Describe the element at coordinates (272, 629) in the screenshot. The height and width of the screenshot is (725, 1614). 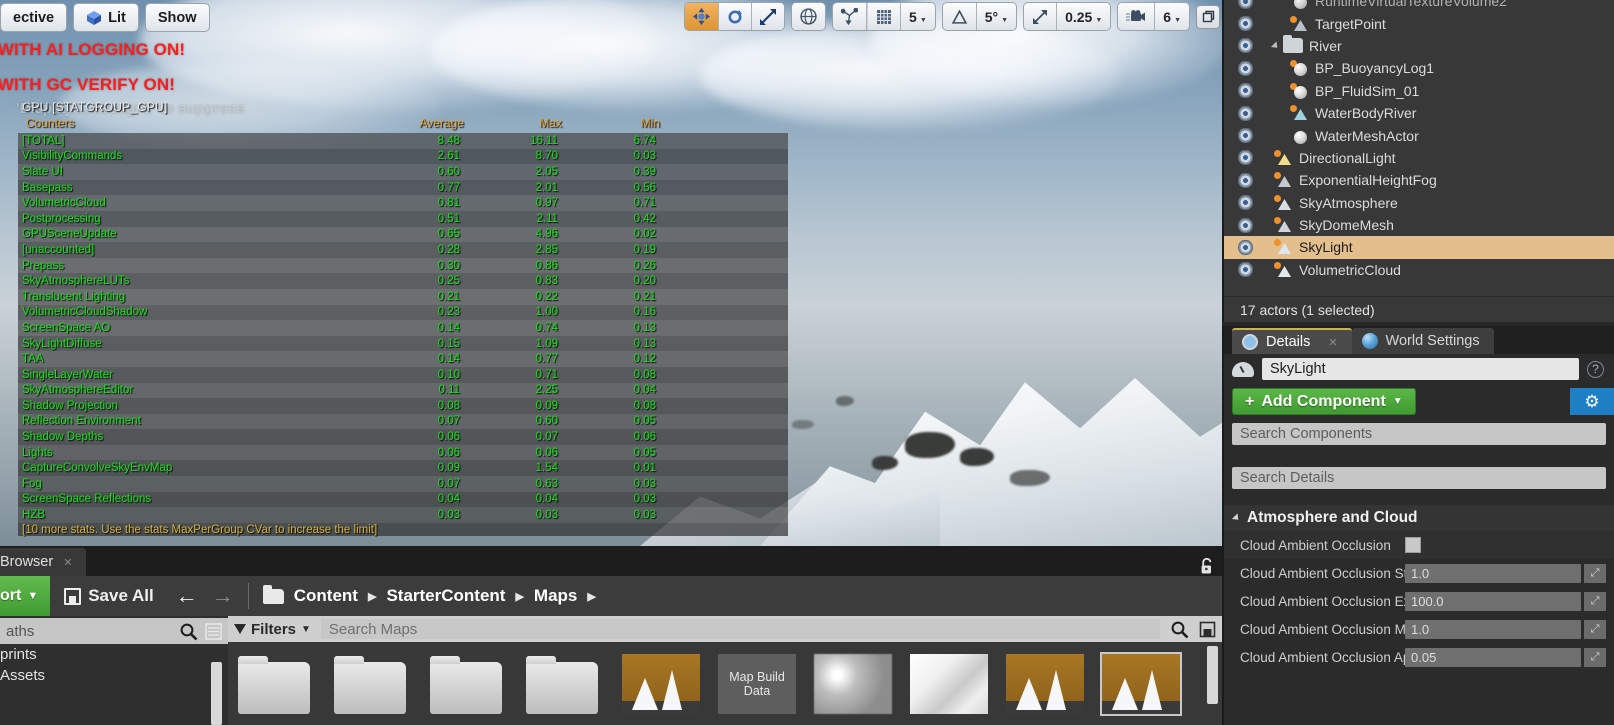
I see `filters-button: Filters ▼` at that location.